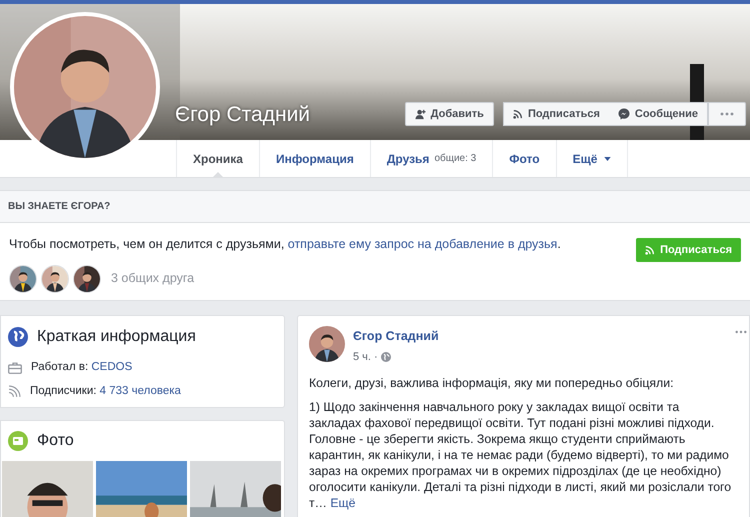 The height and width of the screenshot is (517, 750). Describe the element at coordinates (431, 158) in the screenshot. I see `profile-tab: Друзья общие: 3` at that location.